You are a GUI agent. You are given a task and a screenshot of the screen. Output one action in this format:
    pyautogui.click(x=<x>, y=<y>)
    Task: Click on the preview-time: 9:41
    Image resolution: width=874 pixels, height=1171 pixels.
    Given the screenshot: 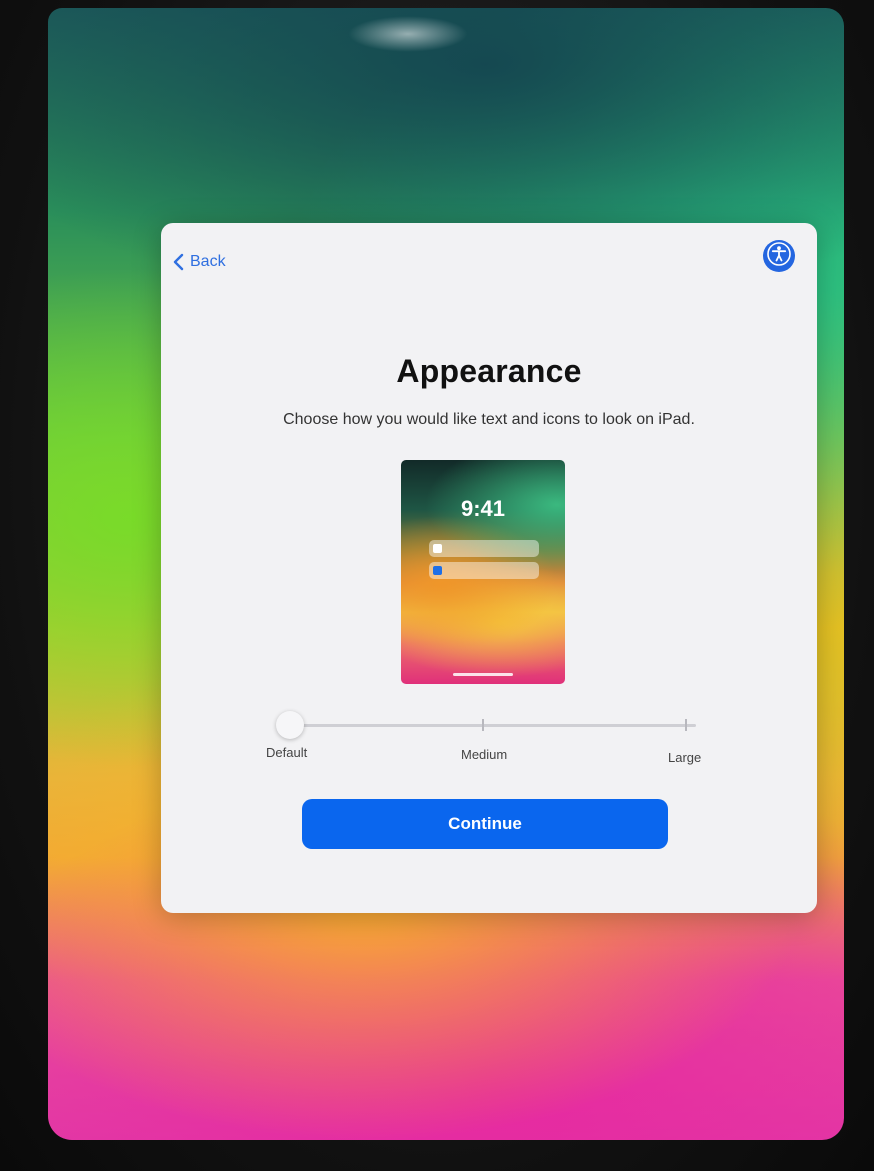 What is the action you would take?
    pyautogui.click(x=483, y=508)
    